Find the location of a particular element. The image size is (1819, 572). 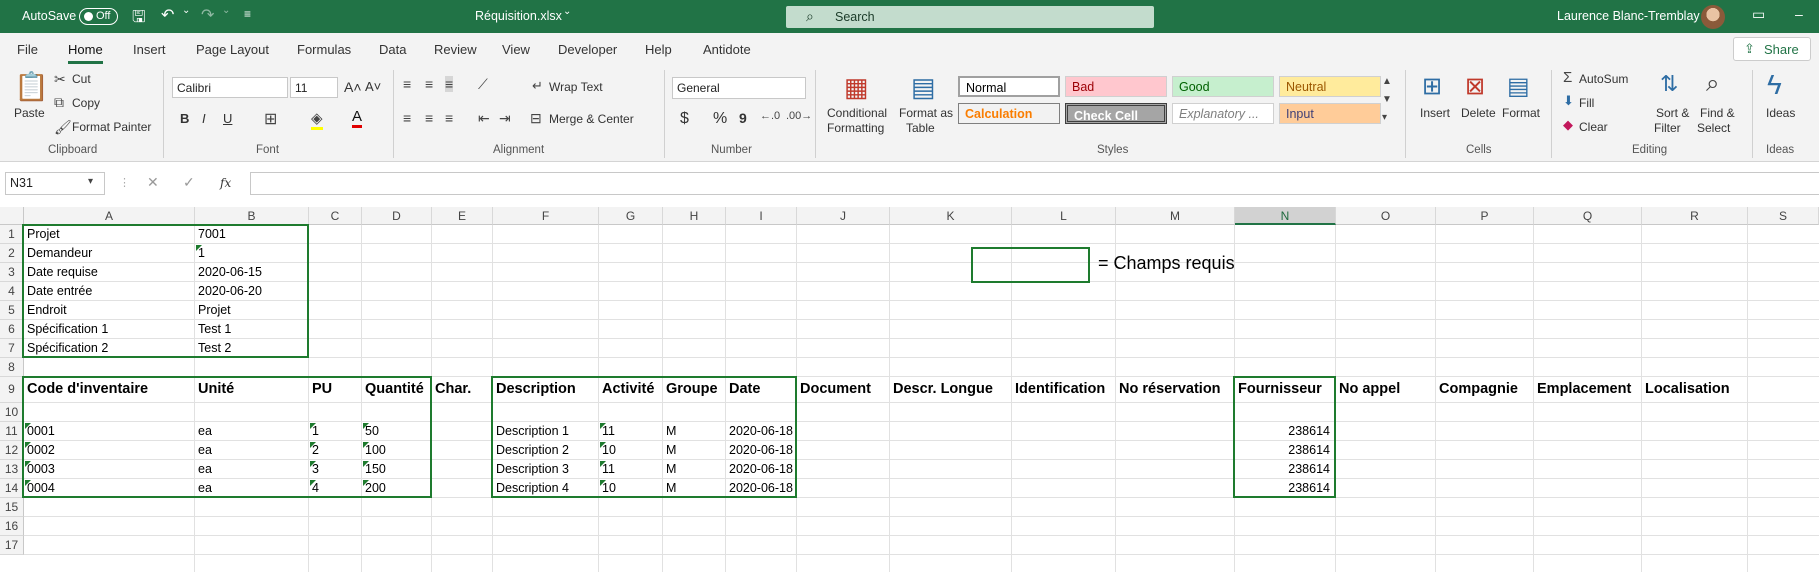

format-as-table-label-2: Table is located at coordinates (920, 128).